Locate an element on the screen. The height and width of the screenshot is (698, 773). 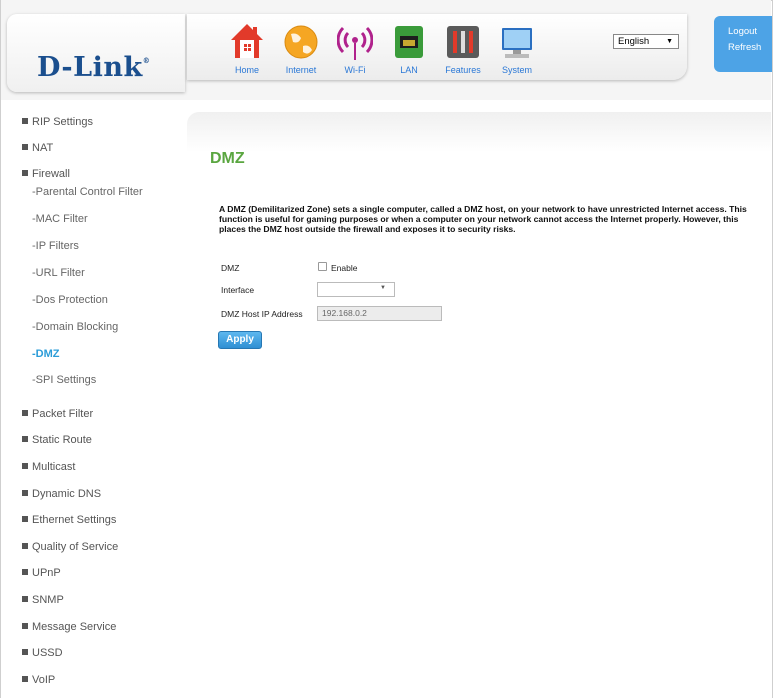
logout-link: Logout is located at coordinates (743, 32).